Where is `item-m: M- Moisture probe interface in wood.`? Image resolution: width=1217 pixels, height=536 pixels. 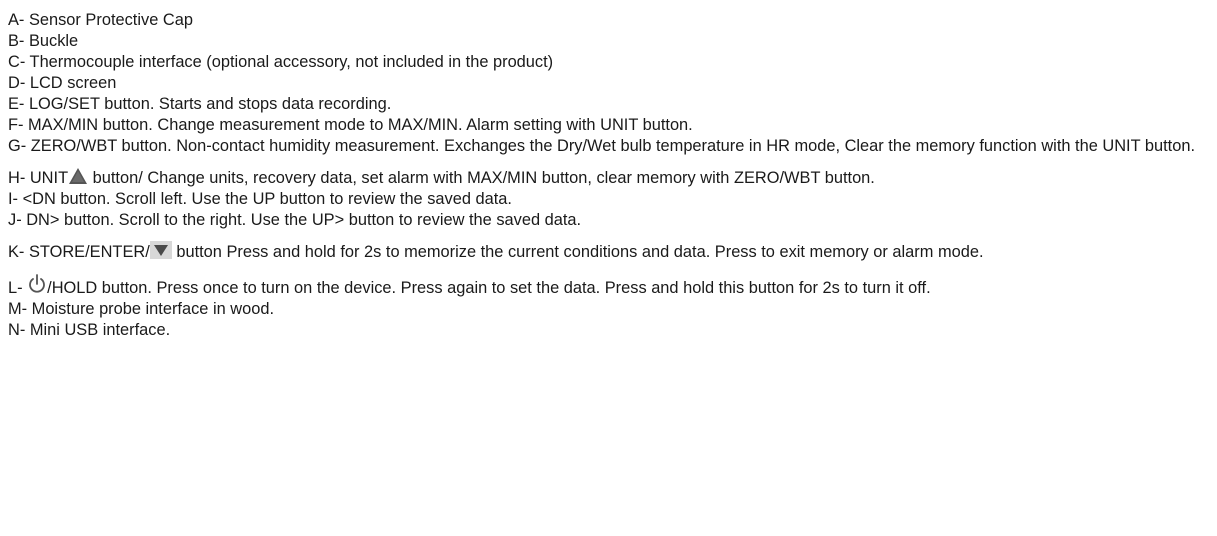 item-m: M- Moisture probe interface in wood. is located at coordinates (141, 309).